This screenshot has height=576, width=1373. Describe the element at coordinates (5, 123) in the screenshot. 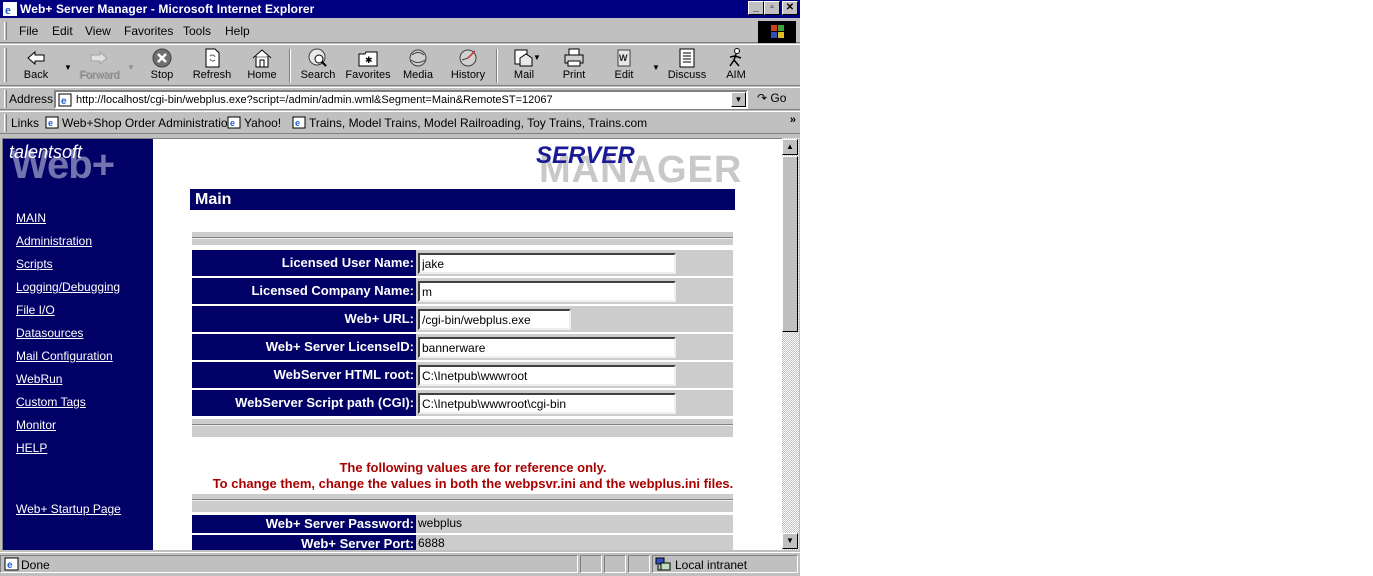

I see `linksbar-grip` at that location.